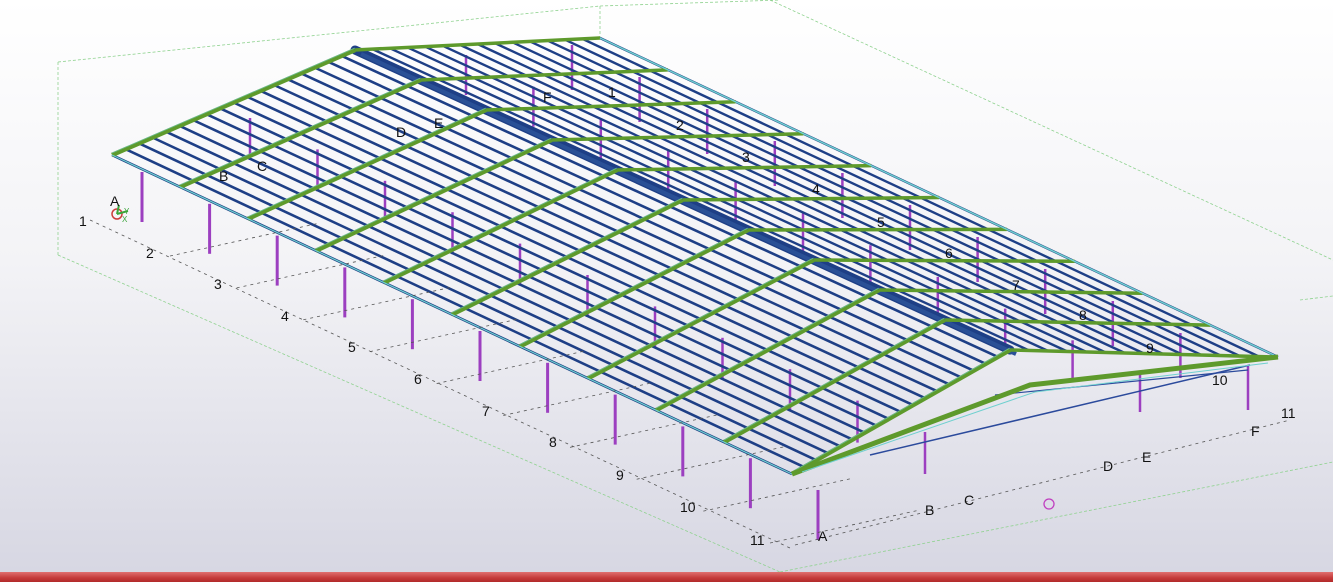 The image size is (1333, 582). I want to click on grid-letter: A, so click(823, 536).